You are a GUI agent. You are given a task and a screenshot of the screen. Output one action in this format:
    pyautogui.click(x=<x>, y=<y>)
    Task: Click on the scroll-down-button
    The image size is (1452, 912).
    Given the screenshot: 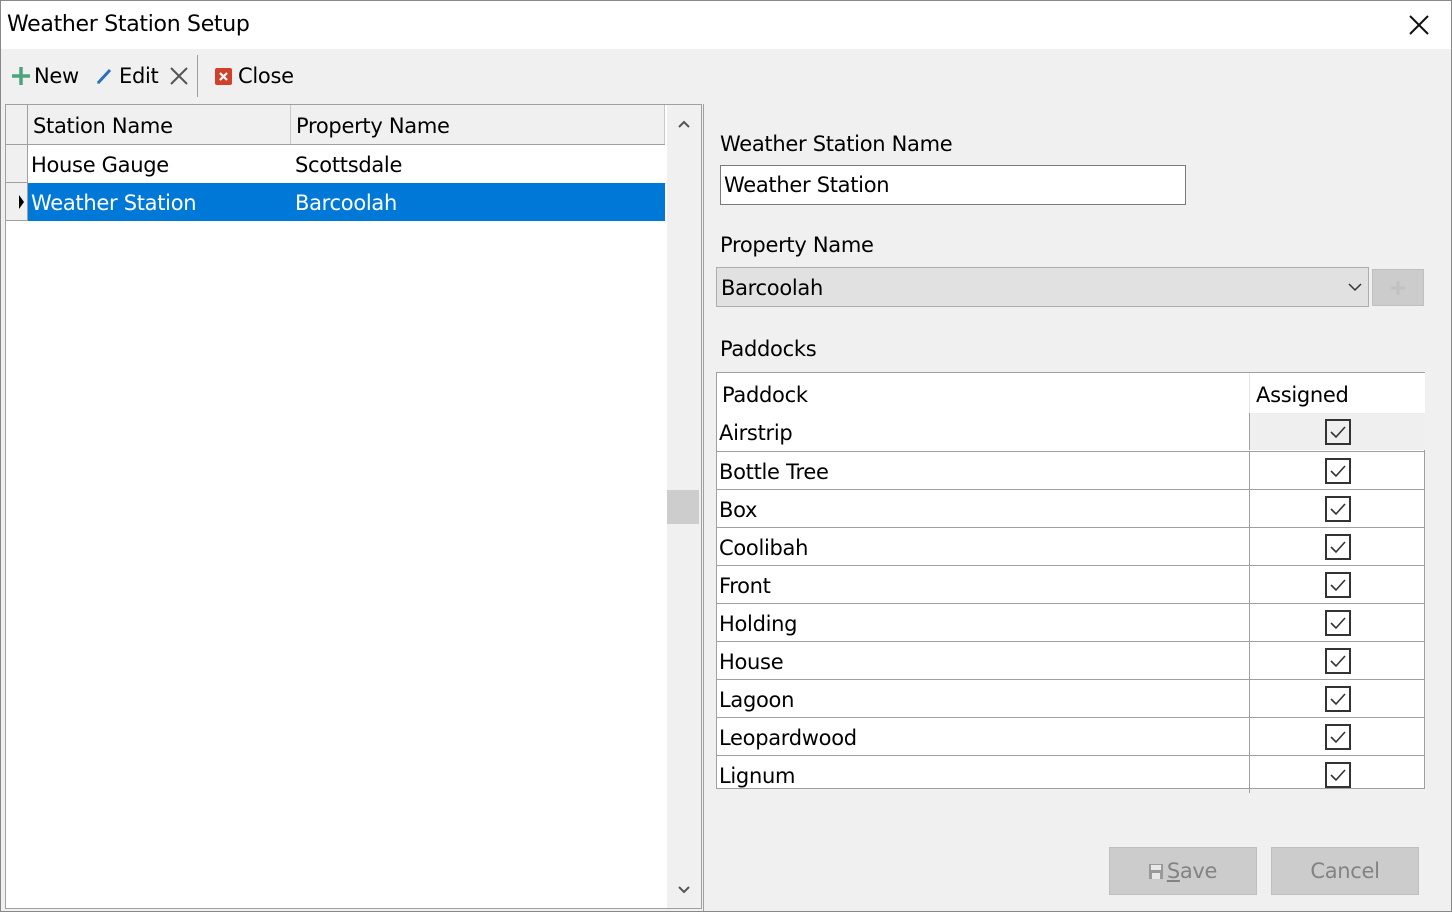 What is the action you would take?
    pyautogui.click(x=684, y=890)
    